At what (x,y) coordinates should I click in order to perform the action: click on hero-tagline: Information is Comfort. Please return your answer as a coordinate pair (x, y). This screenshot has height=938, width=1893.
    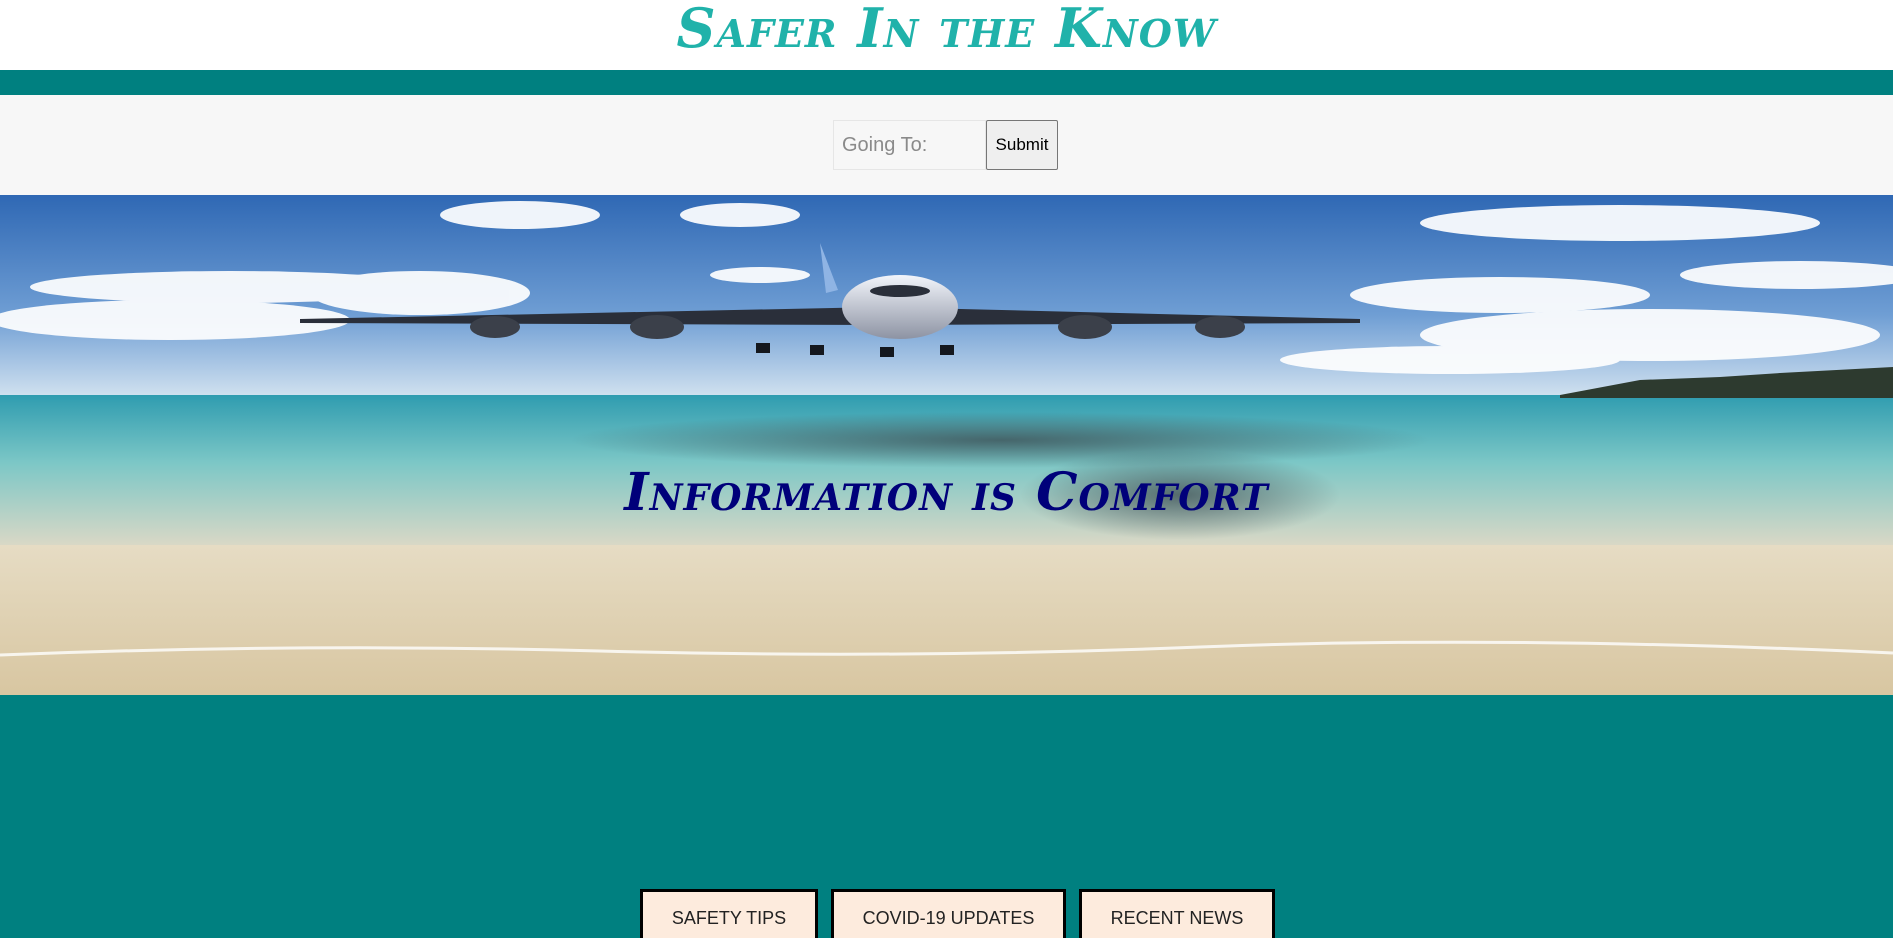
    Looking at the image, I should click on (946, 492).